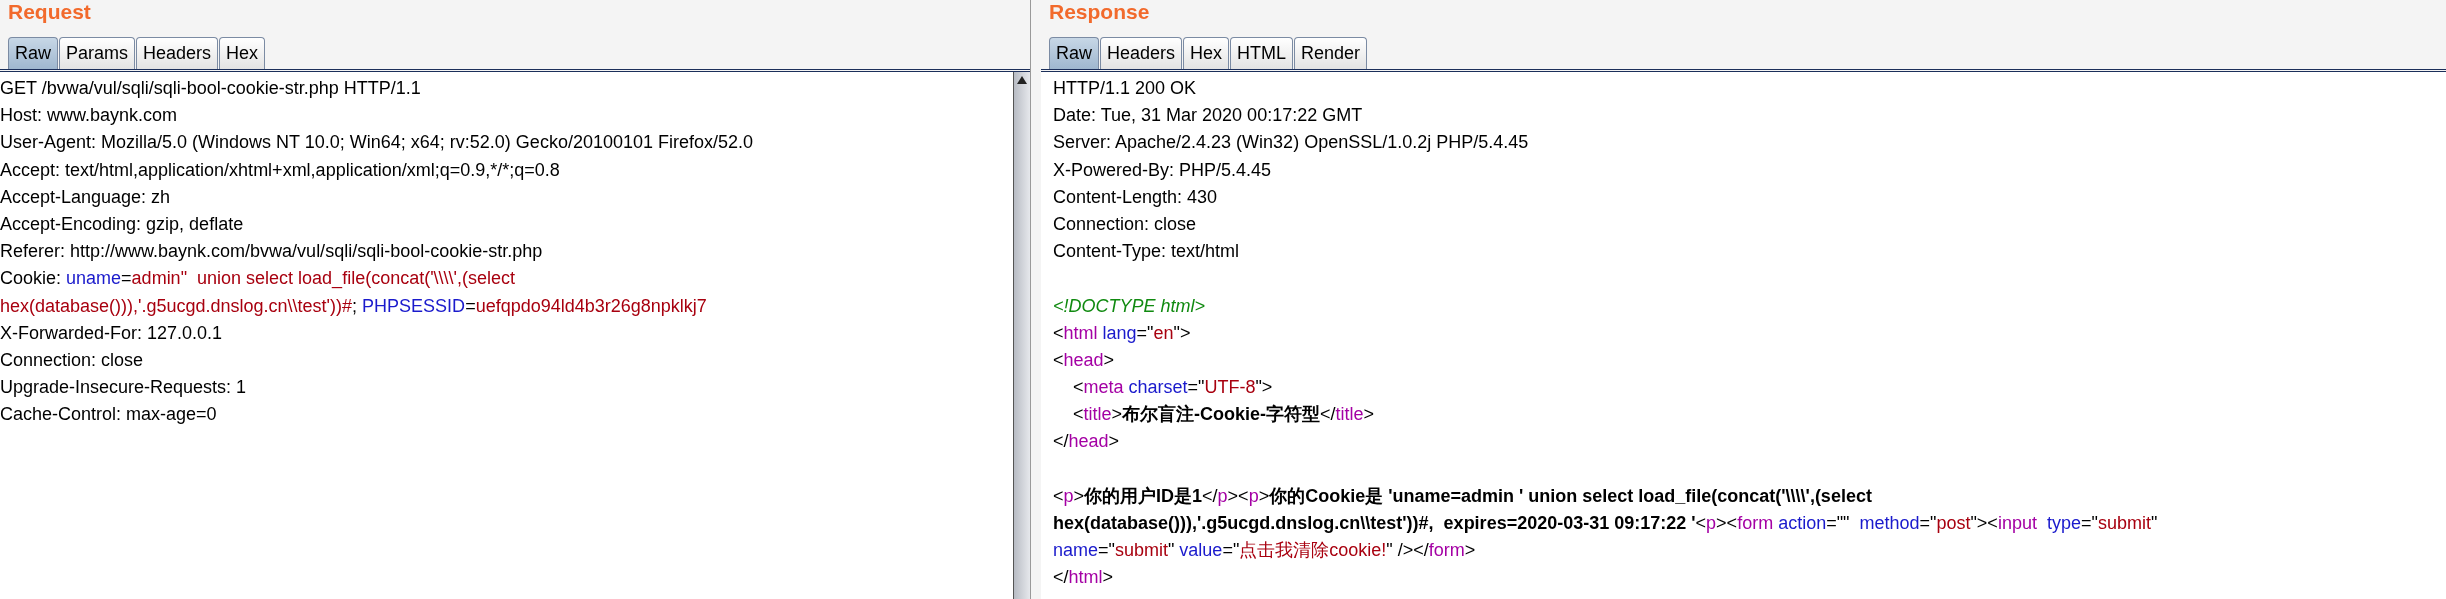 This screenshot has width=2446, height=599. What do you see at coordinates (1099, 12) in the screenshot?
I see `panel-title: Response` at bounding box center [1099, 12].